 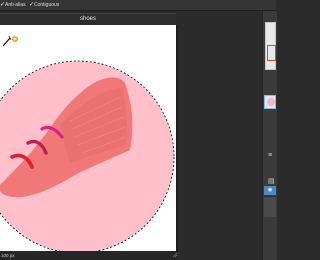 What do you see at coordinates (272, 181) in the screenshot?
I see `layers-icon: ▤` at bounding box center [272, 181].